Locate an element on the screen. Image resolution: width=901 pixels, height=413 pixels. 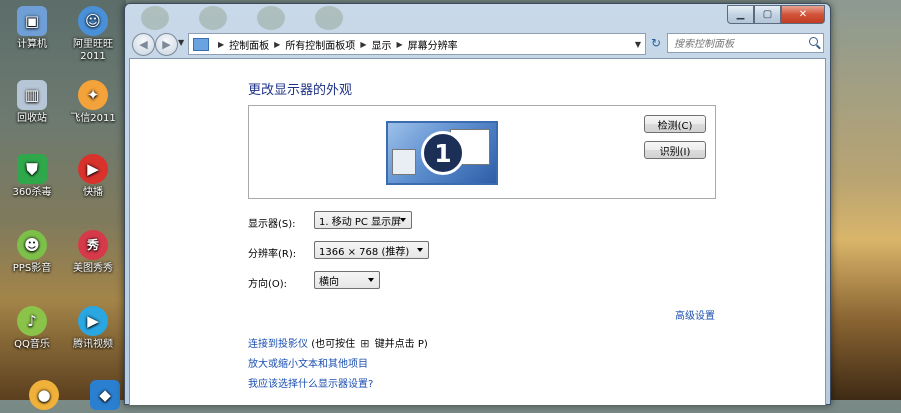
desktop-icon-label: 美图秀秀 is located at coordinates (93, 268).